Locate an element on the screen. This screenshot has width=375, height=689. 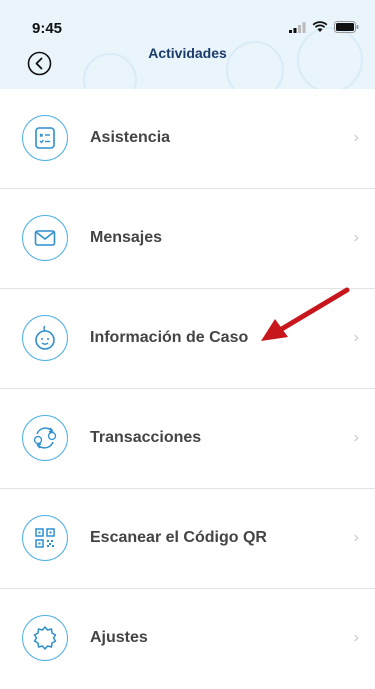
menu-item-label: Transacciones is located at coordinates (146, 437).